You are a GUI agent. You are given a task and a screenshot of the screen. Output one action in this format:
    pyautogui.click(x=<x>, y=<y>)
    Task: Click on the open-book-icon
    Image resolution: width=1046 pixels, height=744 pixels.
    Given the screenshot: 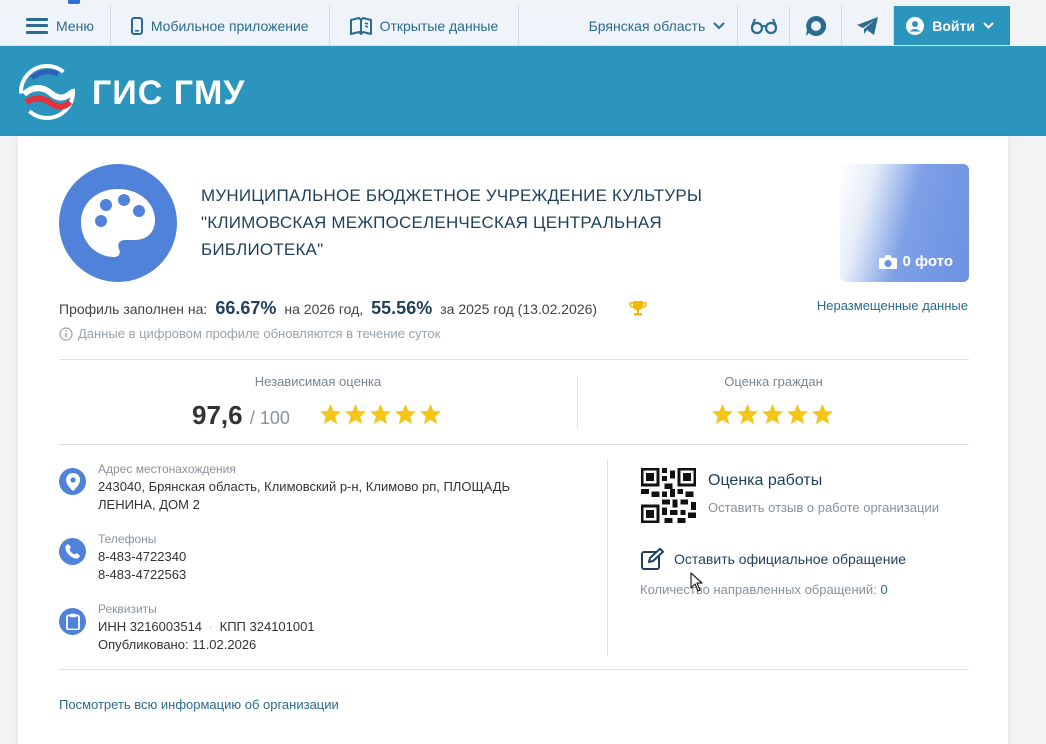 What is the action you would take?
    pyautogui.click(x=360, y=25)
    